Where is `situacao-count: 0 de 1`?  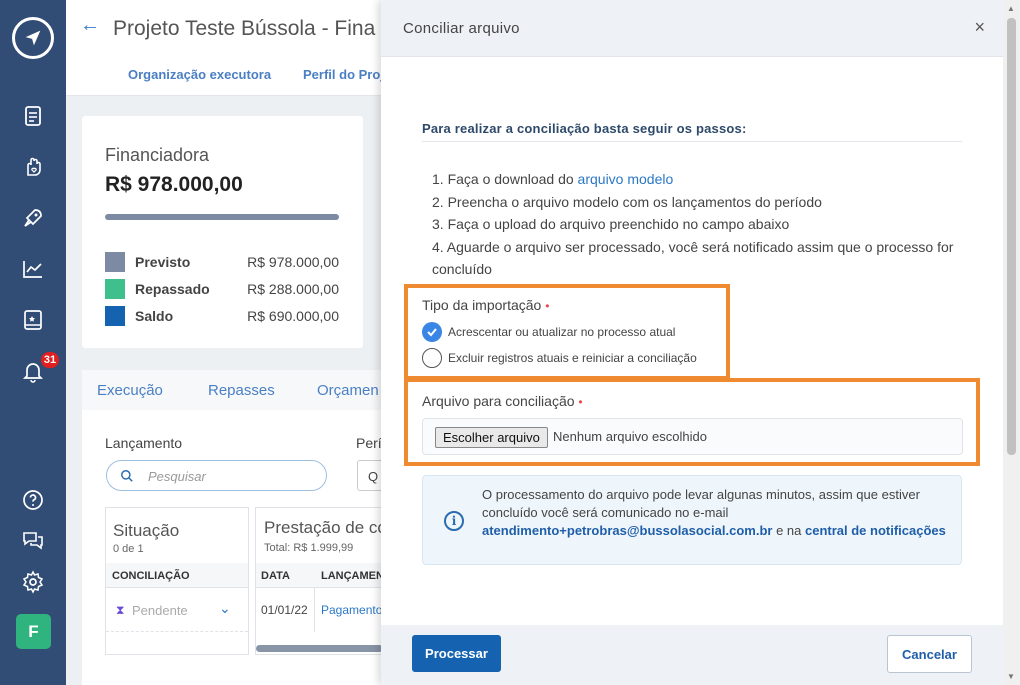
situacao-count: 0 de 1 is located at coordinates (128, 549).